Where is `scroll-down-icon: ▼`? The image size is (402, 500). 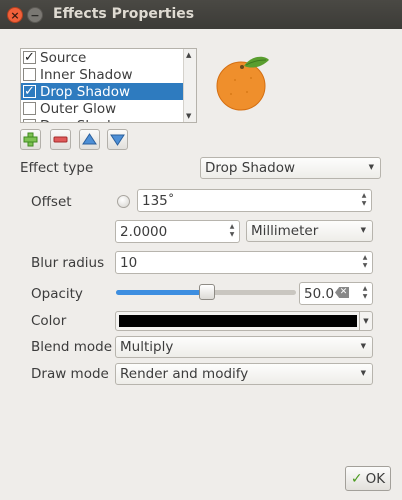
scroll-down-icon: ▼ is located at coordinates (188, 116).